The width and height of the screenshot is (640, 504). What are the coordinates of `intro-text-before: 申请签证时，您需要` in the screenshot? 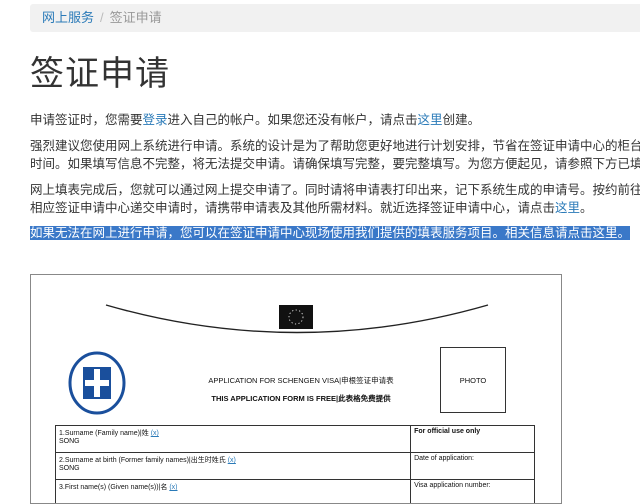 It's located at (86, 120).